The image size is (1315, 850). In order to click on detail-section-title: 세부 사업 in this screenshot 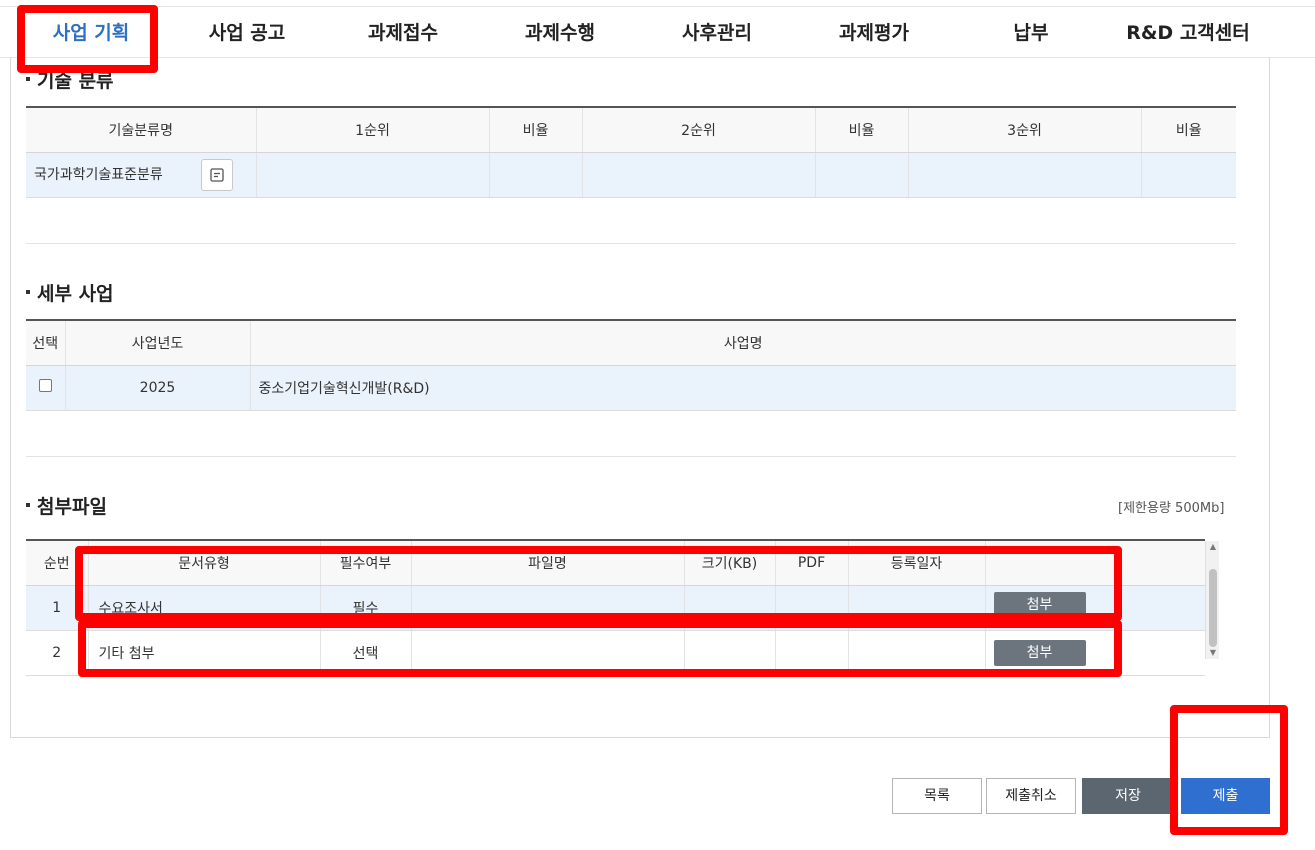, I will do `click(70, 292)`.